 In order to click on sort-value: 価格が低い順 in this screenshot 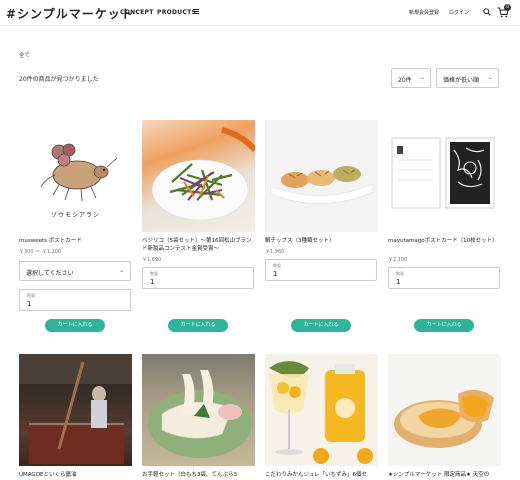, I will do `click(461, 80)`.